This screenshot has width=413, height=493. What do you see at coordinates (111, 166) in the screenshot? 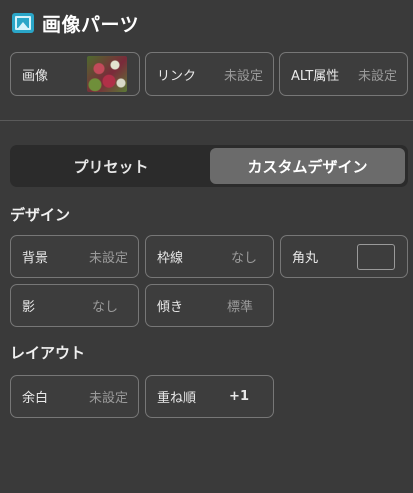
I see `tab-preset: プリセット` at bounding box center [111, 166].